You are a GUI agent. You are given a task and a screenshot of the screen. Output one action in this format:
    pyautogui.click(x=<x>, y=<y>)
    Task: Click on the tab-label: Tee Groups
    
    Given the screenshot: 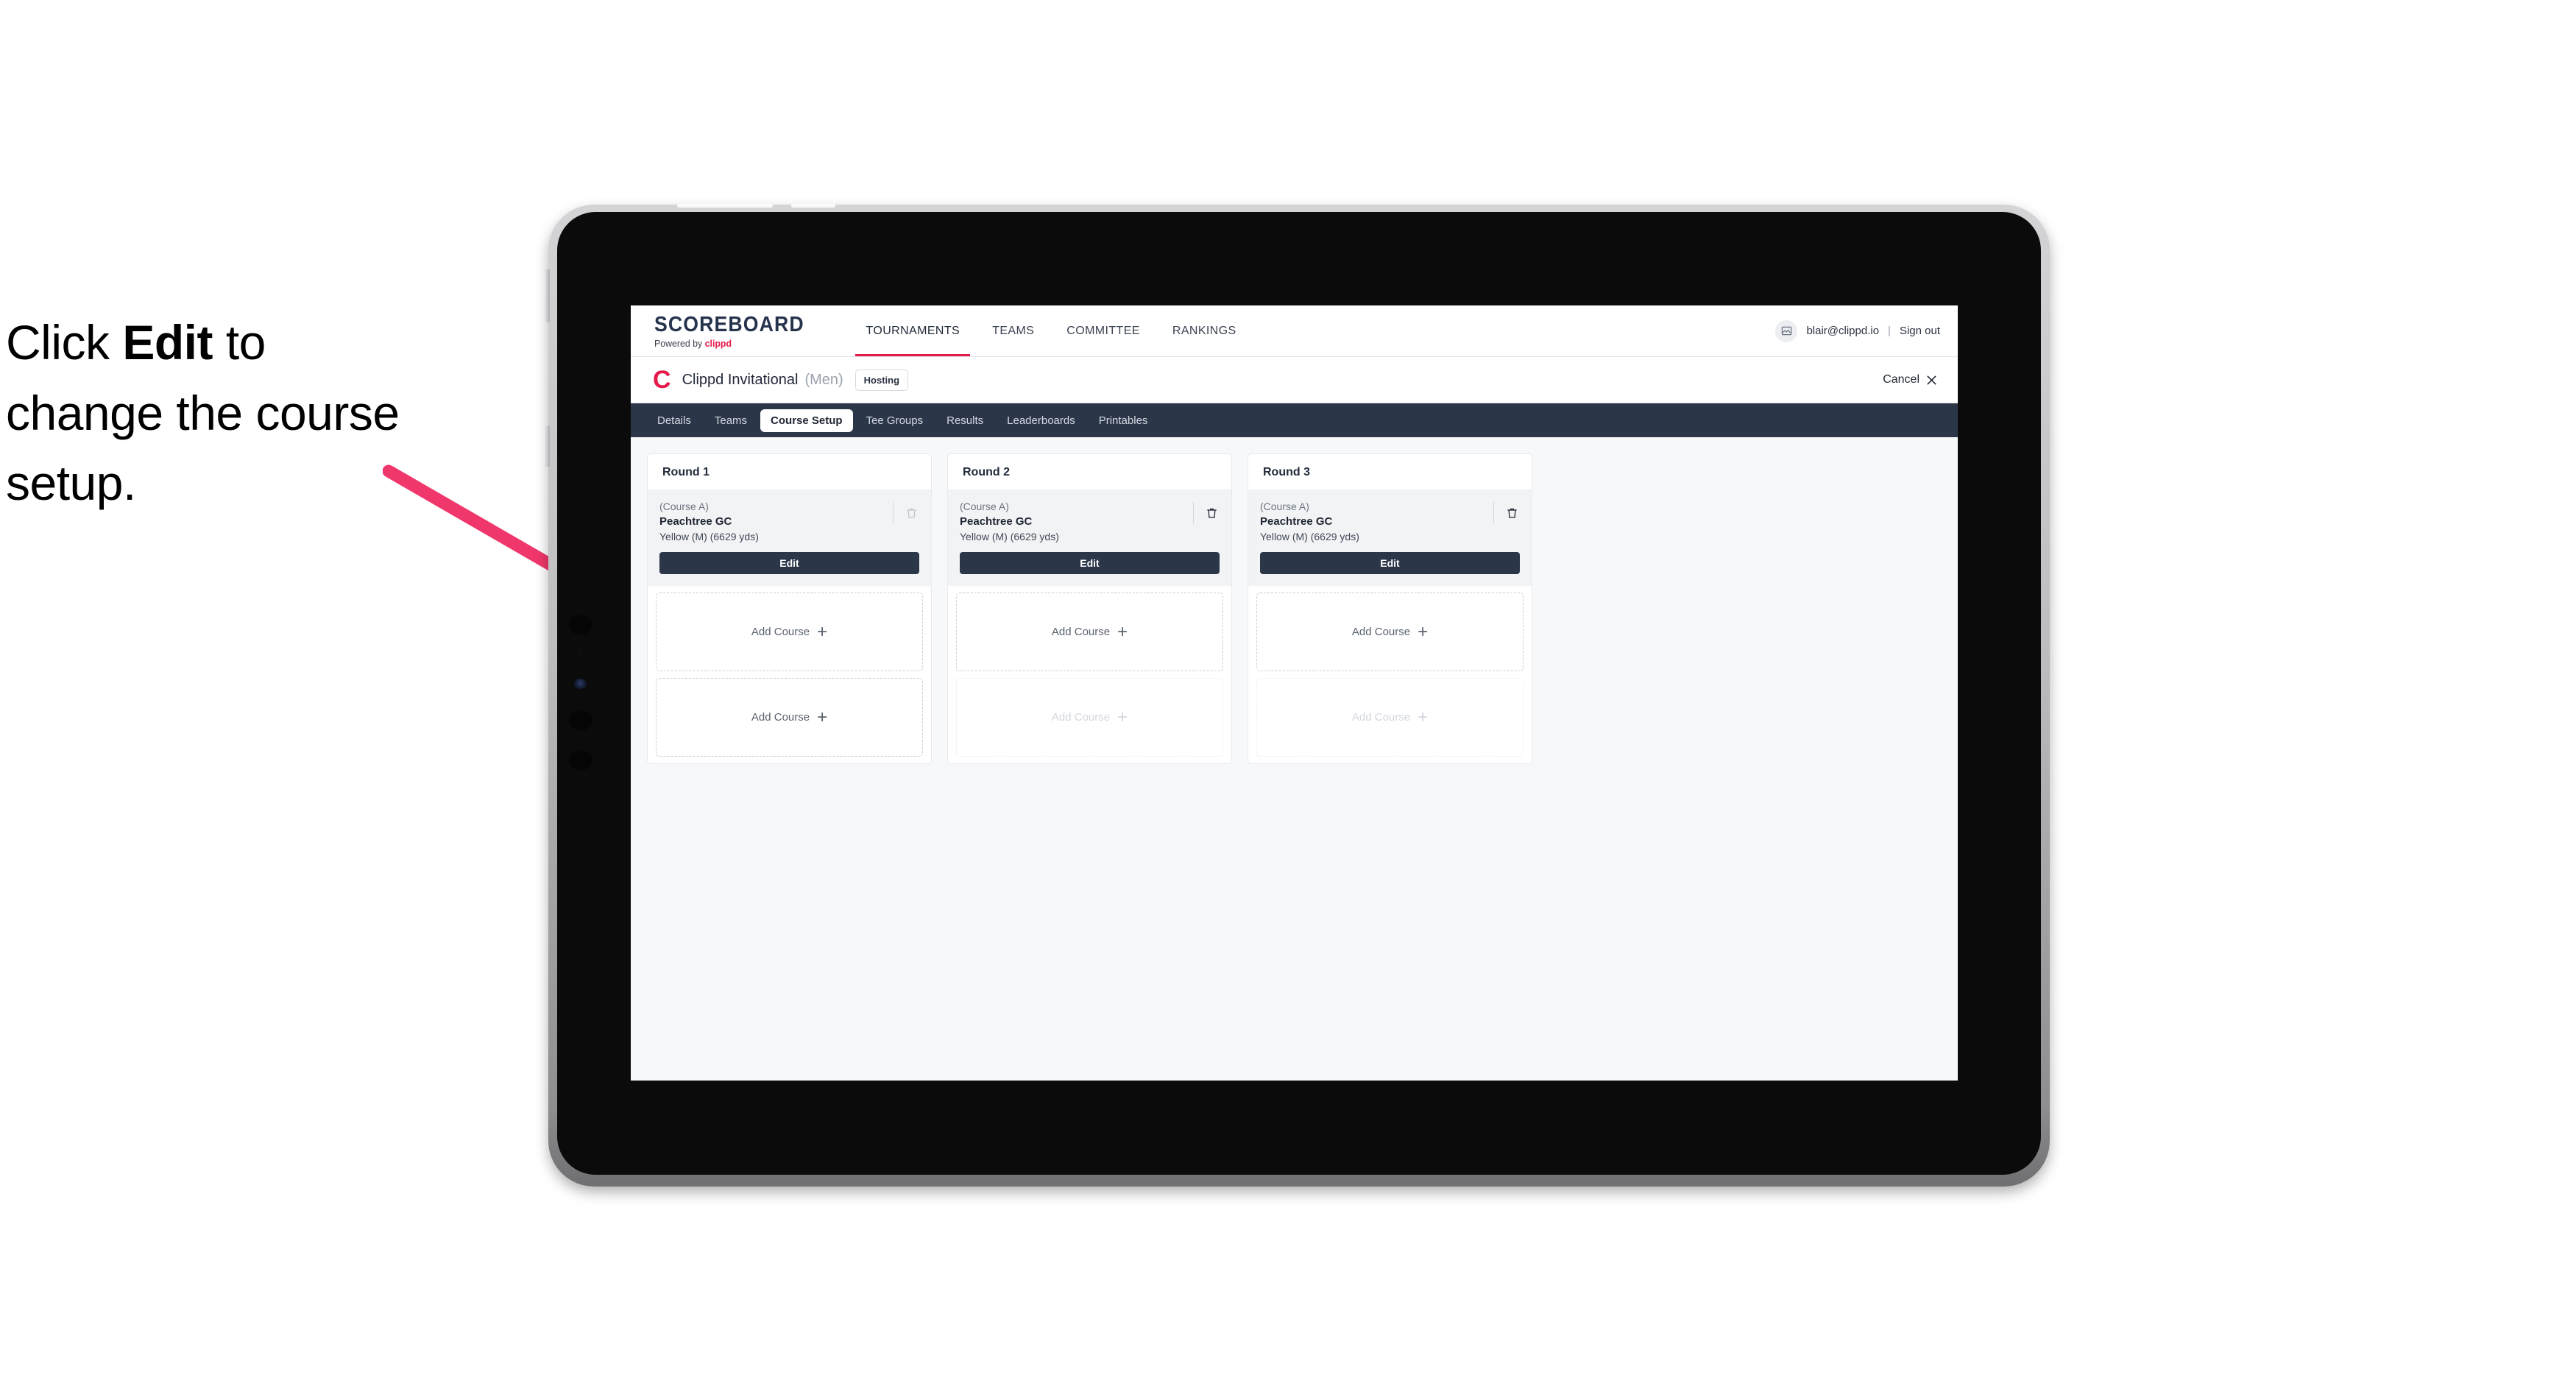 What is the action you would take?
    pyautogui.click(x=895, y=421)
    